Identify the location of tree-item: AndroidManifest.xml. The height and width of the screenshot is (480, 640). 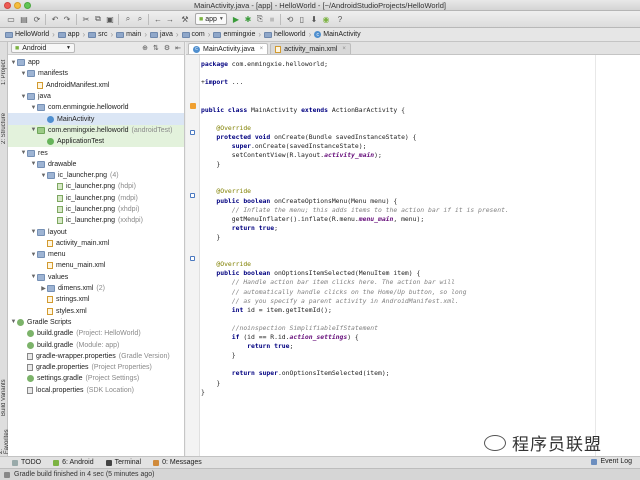
(96, 85).